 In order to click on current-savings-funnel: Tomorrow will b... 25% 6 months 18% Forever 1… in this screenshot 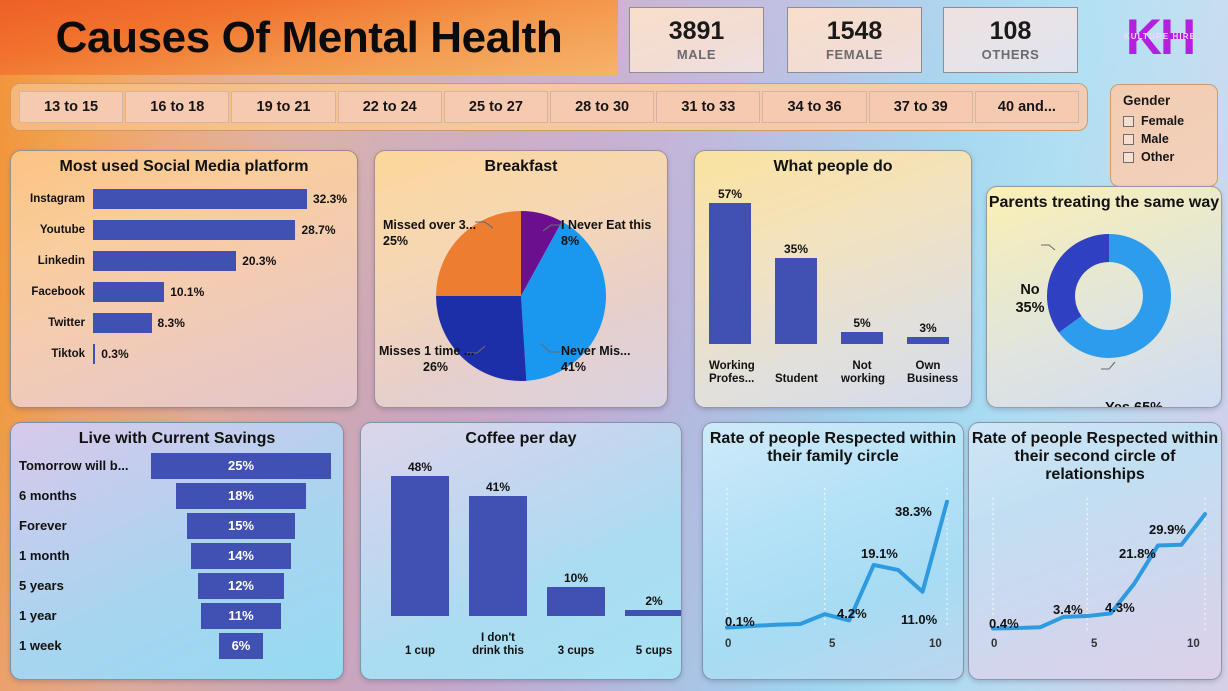, I will do `click(177, 554)`.